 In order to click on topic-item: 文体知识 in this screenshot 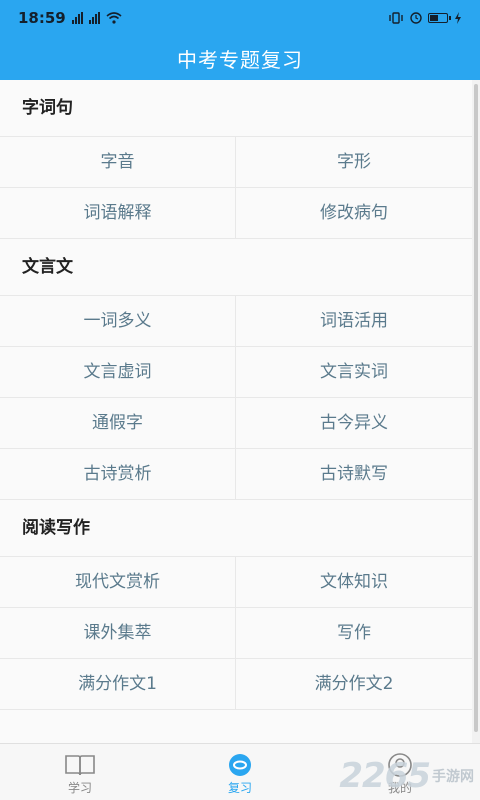, I will do `click(354, 582)`.